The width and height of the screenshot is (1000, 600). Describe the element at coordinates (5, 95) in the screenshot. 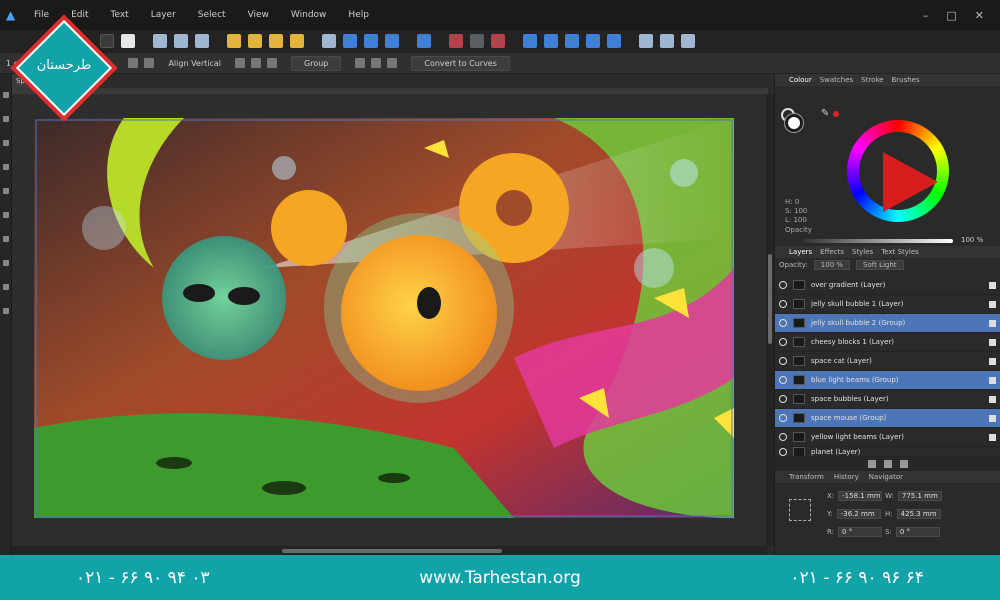

I see `move-tool-icon` at that location.